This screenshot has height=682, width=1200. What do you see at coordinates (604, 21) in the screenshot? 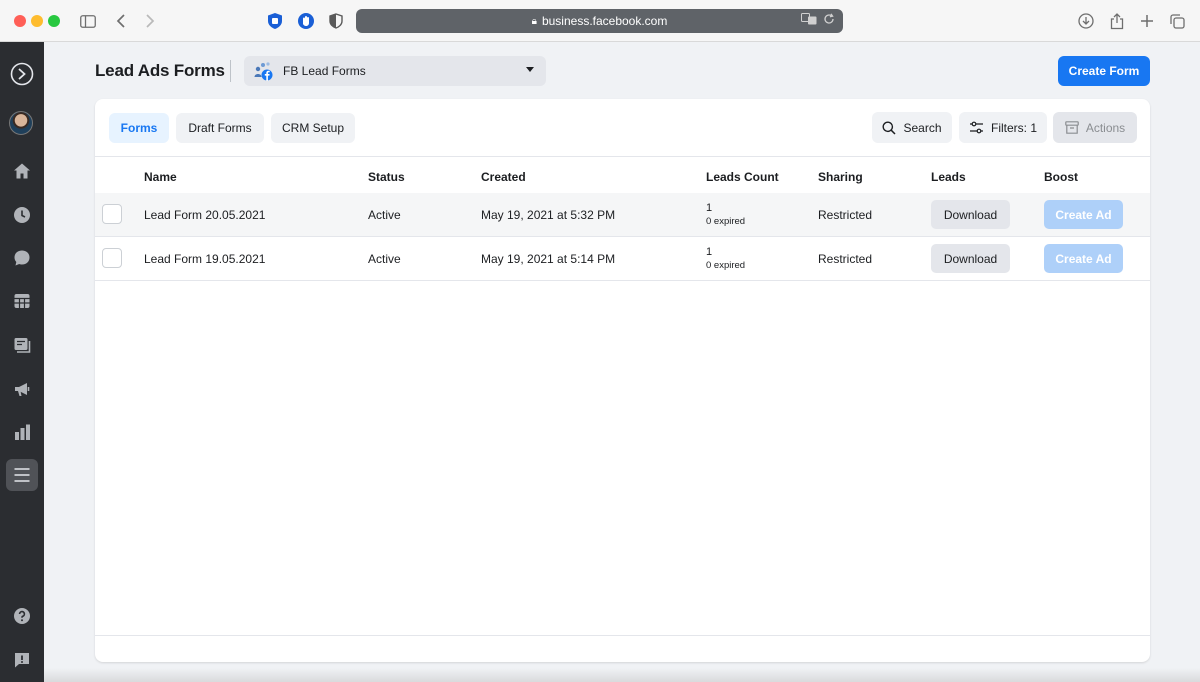
I see `url-text: business.facebook.com` at bounding box center [604, 21].